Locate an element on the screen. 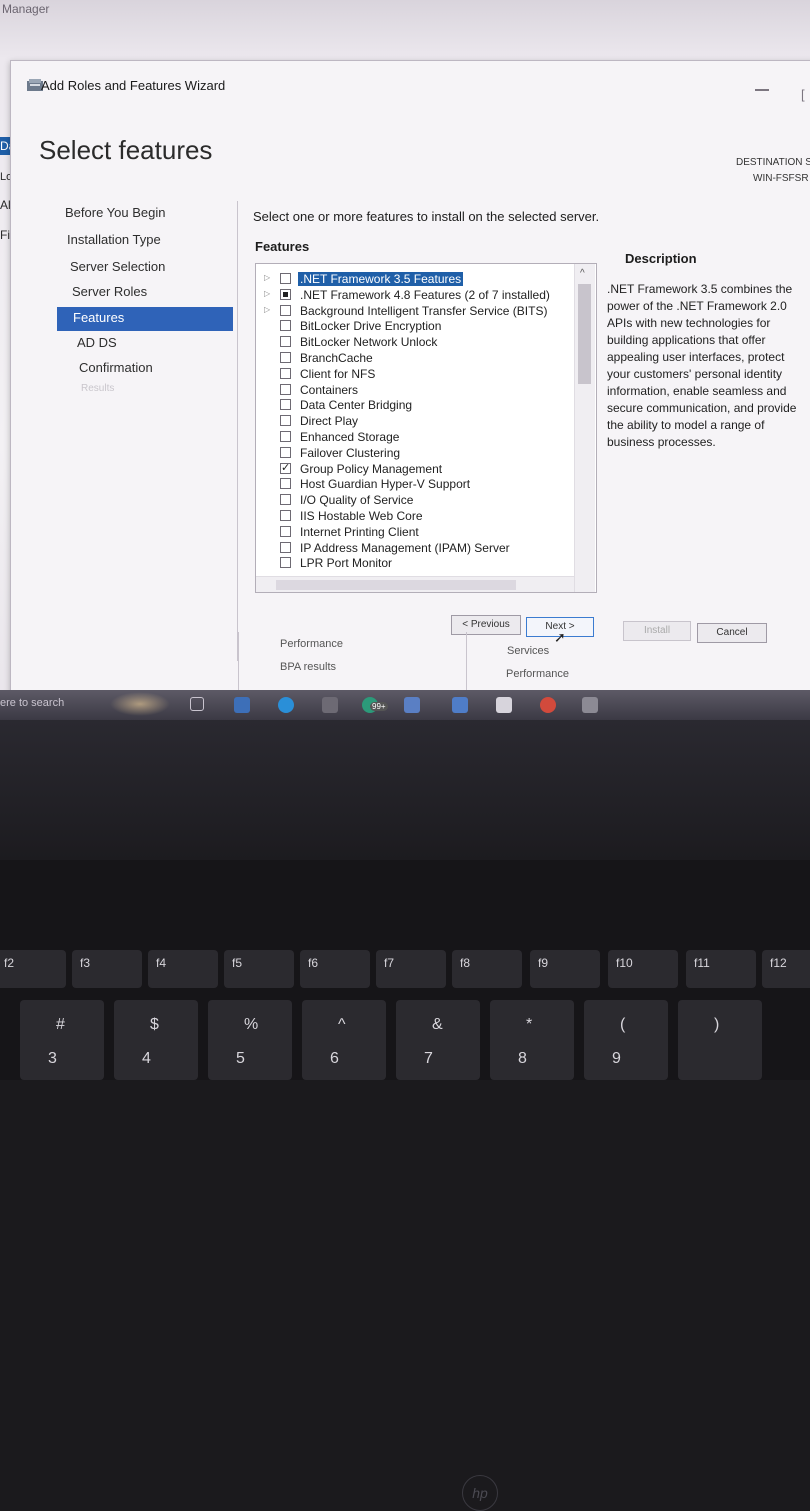 The width and height of the screenshot is (810, 1511). number-key: ) is located at coordinates (720, 1040).